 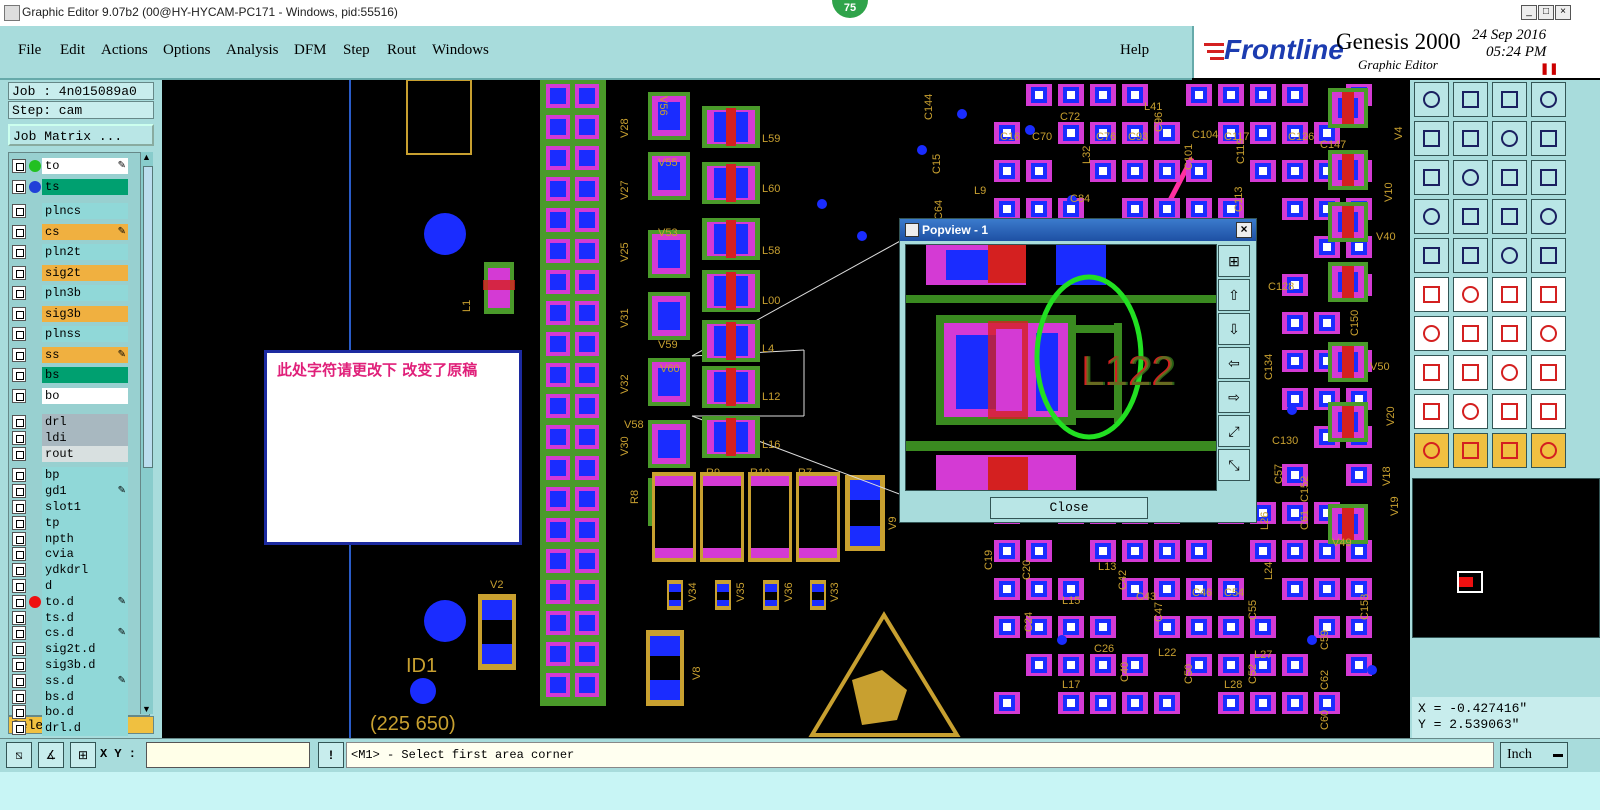 I want to click on layer-row-ts-d: ts.d, so click(x=71, y=617).